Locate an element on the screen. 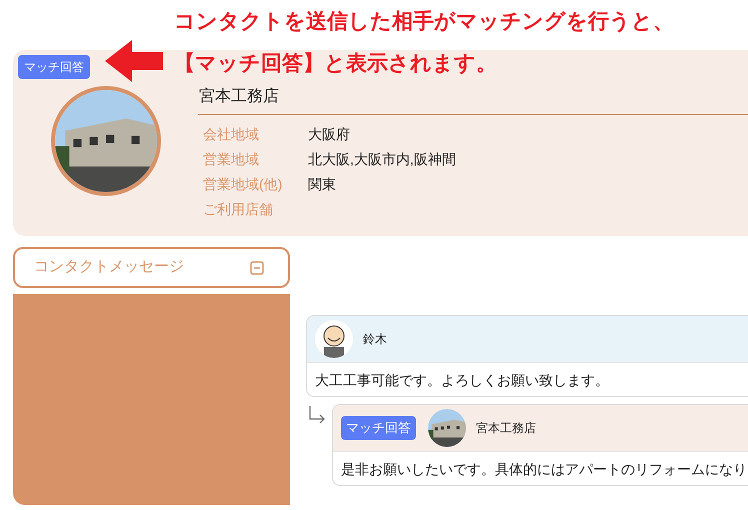 This screenshot has height=510, width=748. field-label: 営業地域 is located at coordinates (231, 159).